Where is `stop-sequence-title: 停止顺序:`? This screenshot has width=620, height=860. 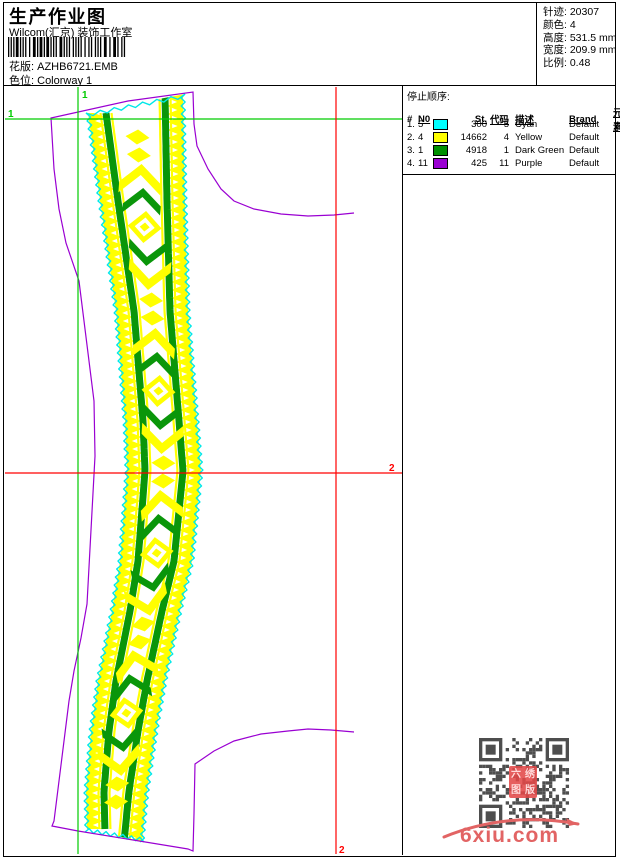
stop-sequence-title: 停止顺序: is located at coordinates (428, 97).